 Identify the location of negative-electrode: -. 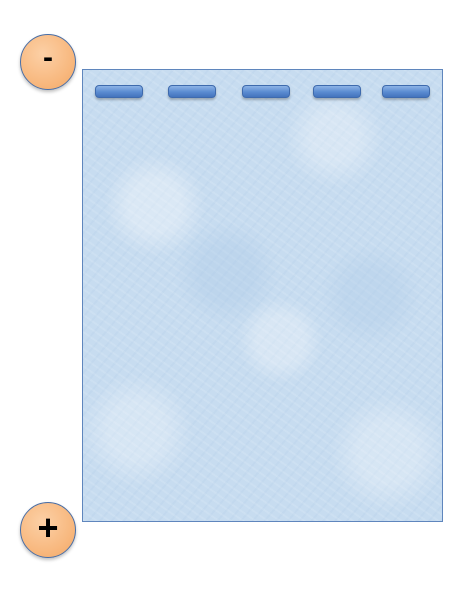
(48, 62).